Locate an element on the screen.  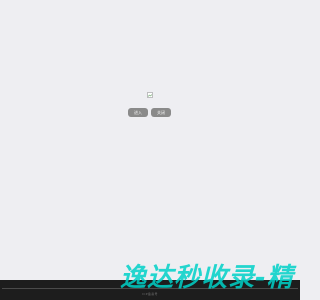
action-buttons: 进入 关闭 is located at coordinates (149, 112).